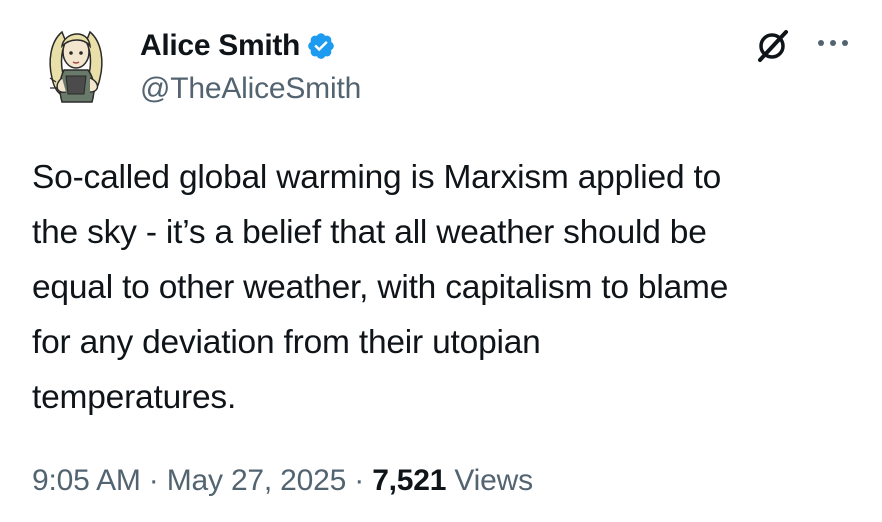 The width and height of the screenshot is (882, 522). I want to click on name-row: Alice Smith, so click(250, 46).